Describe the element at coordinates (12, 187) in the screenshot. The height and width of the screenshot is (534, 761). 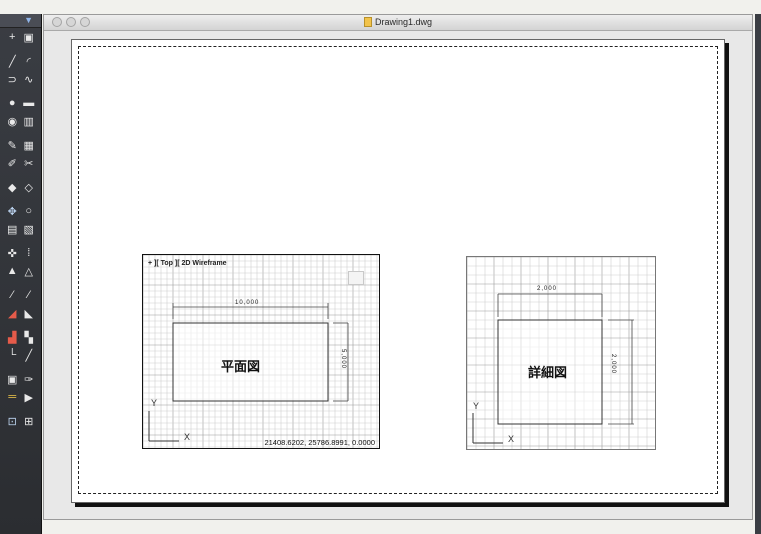
I see `layer-icon: ◆` at that location.